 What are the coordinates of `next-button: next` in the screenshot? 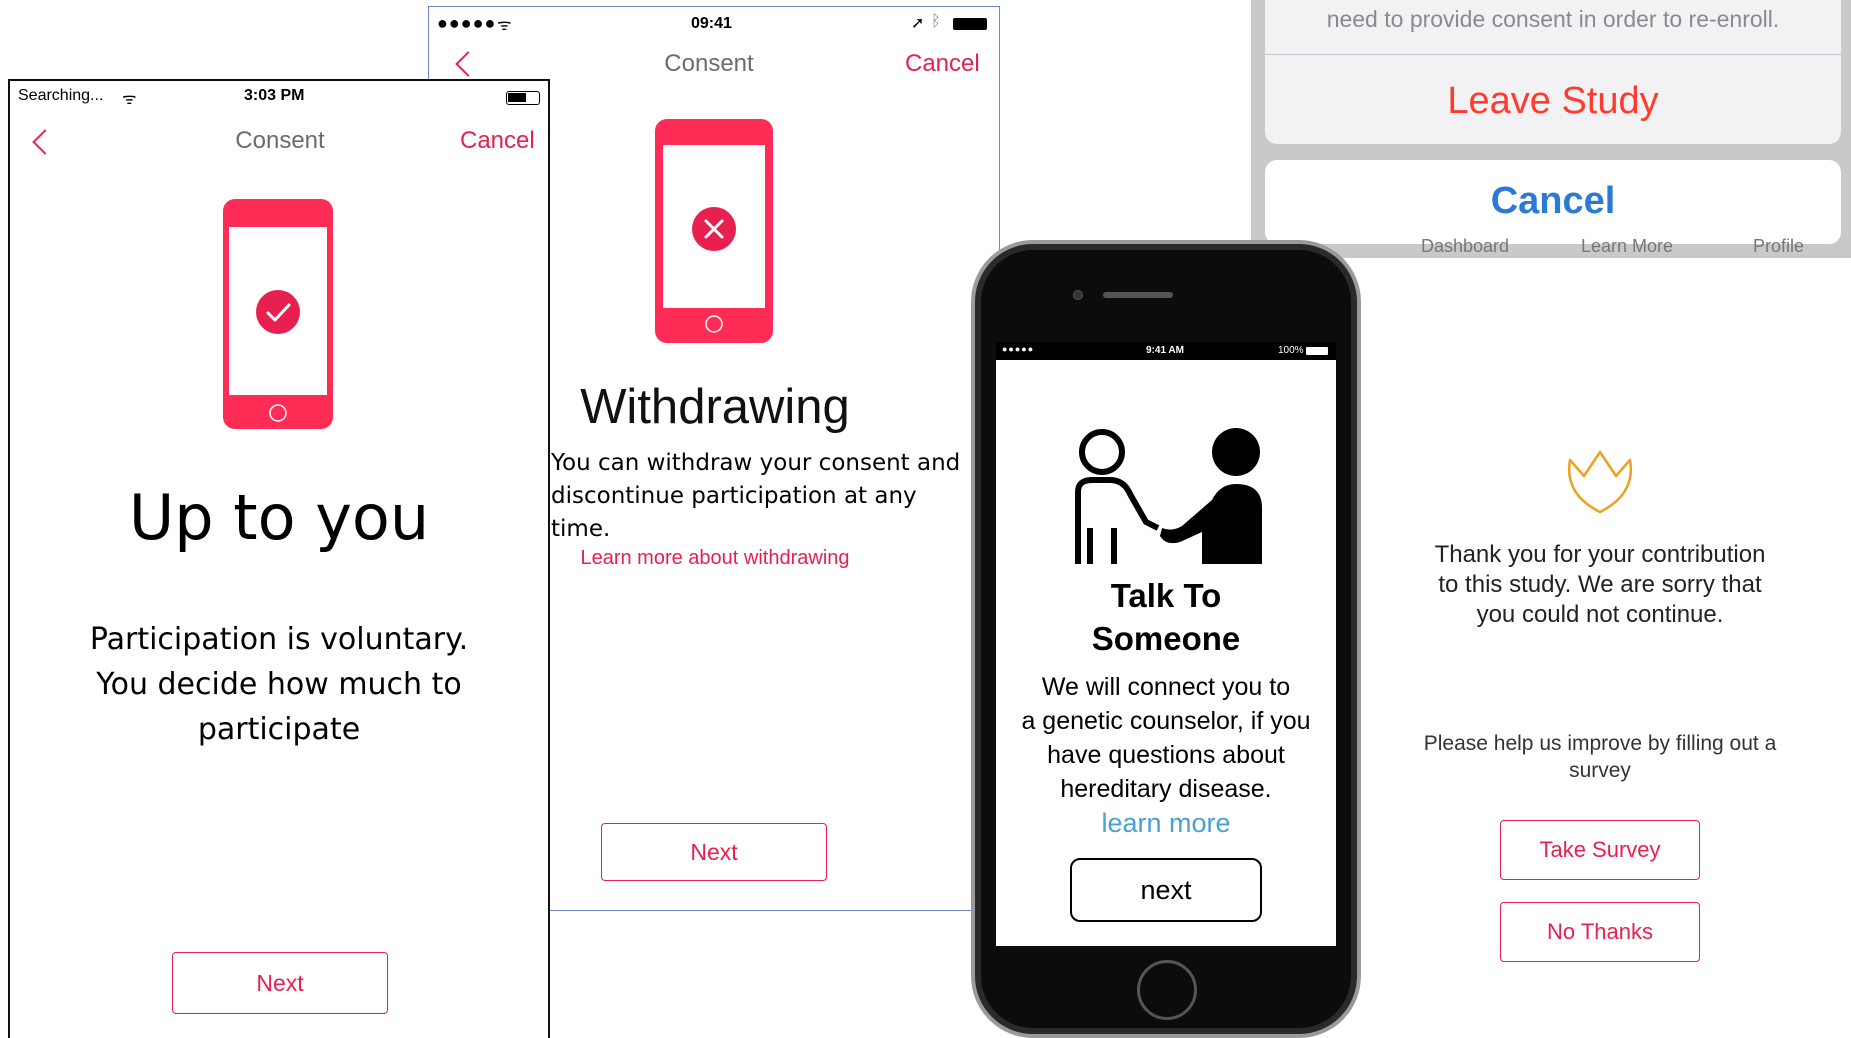 It's located at (1166, 890).